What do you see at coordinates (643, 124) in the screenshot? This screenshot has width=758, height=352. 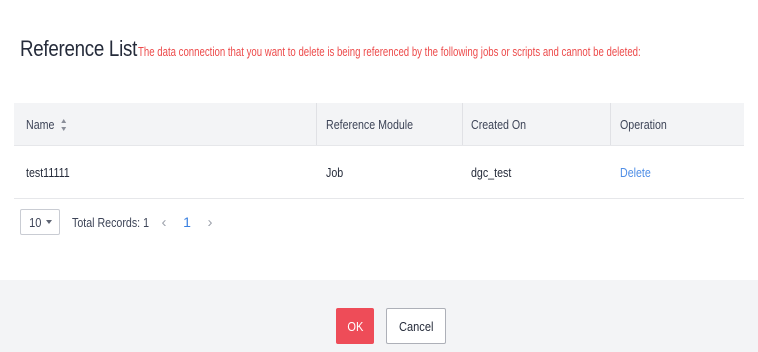 I see `column-header-operation: Operation` at bounding box center [643, 124].